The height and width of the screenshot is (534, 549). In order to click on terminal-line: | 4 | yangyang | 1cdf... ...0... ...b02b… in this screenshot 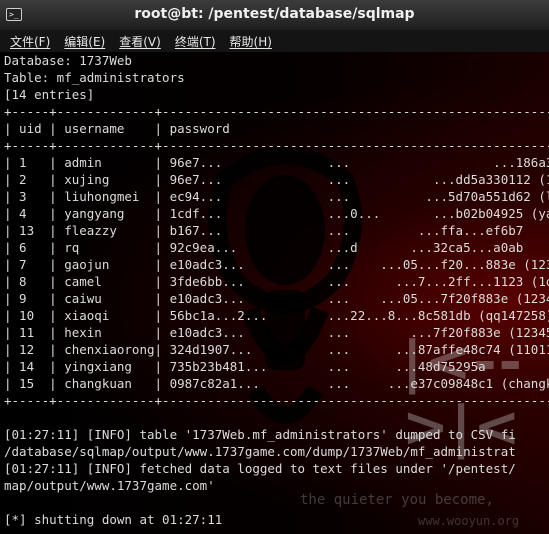, I will do `click(276, 213)`.